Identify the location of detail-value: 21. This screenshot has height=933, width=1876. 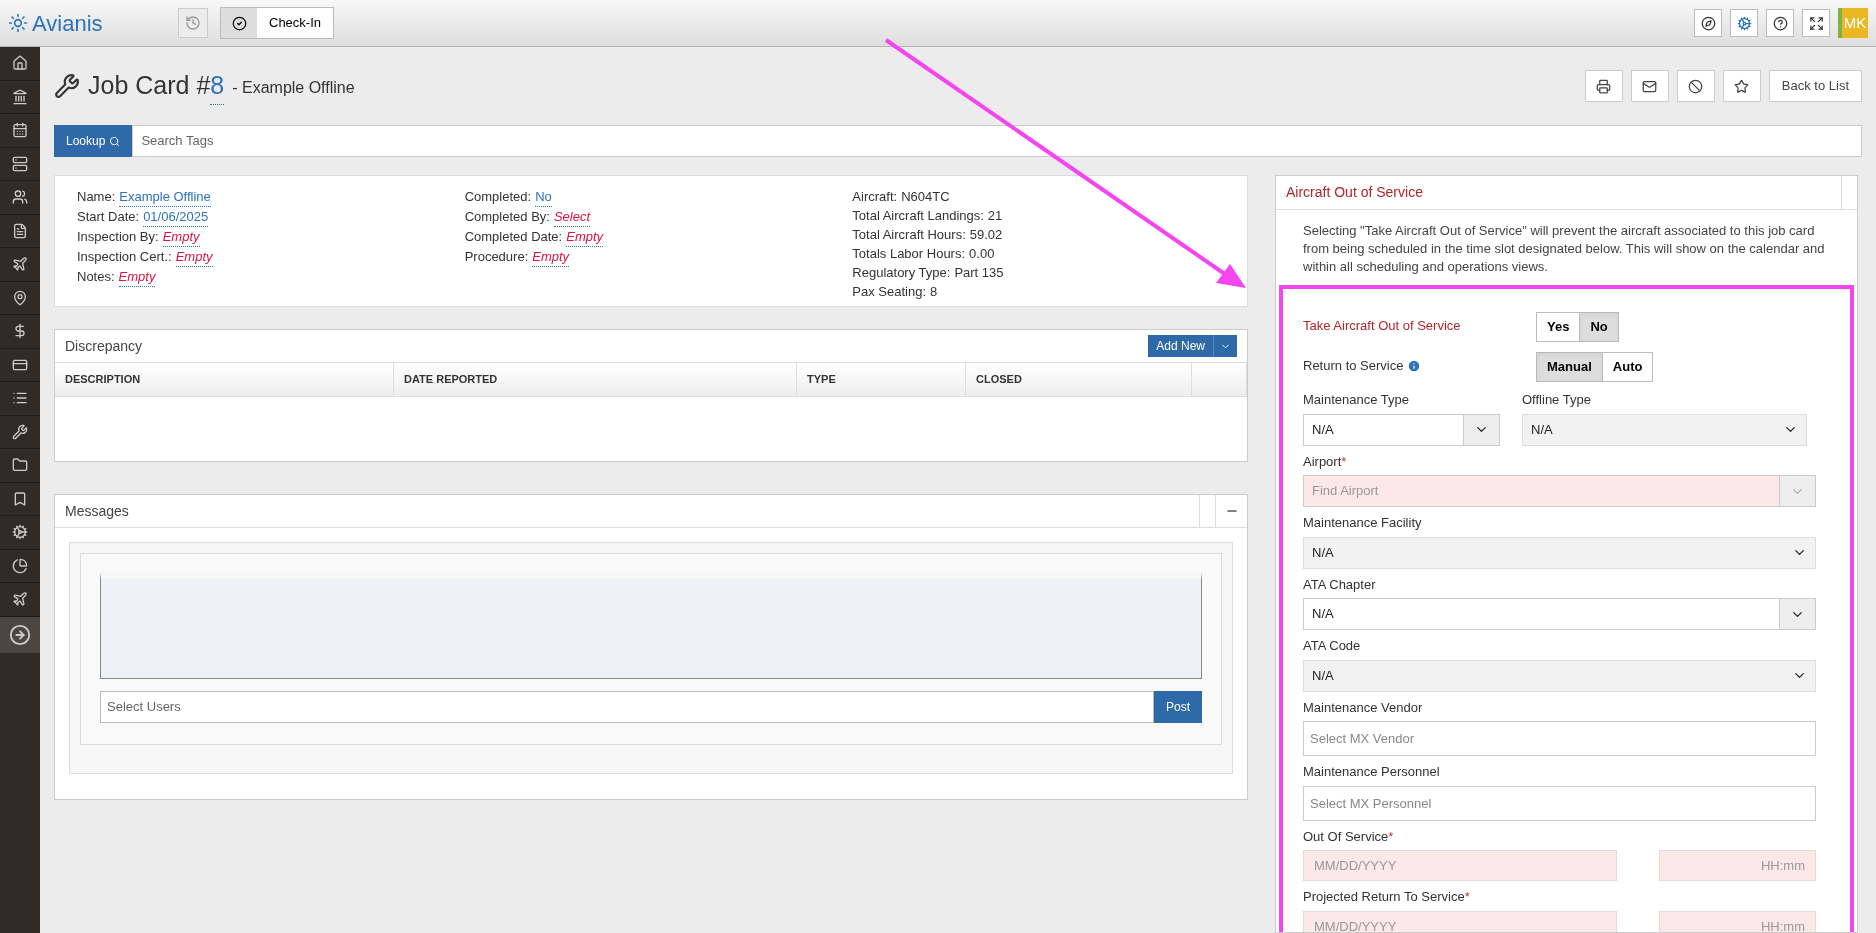
(995, 216).